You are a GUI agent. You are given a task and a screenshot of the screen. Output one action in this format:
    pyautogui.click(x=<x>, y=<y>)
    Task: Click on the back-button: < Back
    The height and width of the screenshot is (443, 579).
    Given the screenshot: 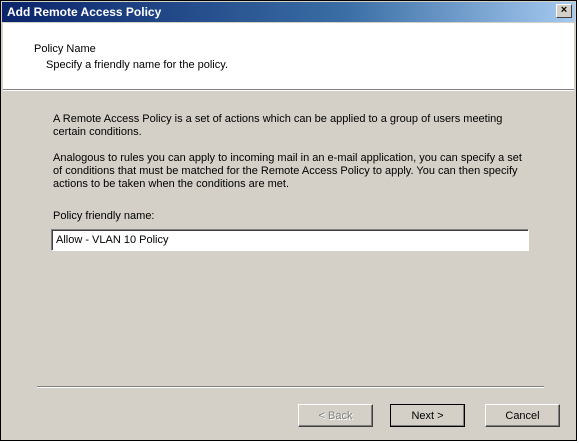 What is the action you would take?
    pyautogui.click(x=335, y=415)
    